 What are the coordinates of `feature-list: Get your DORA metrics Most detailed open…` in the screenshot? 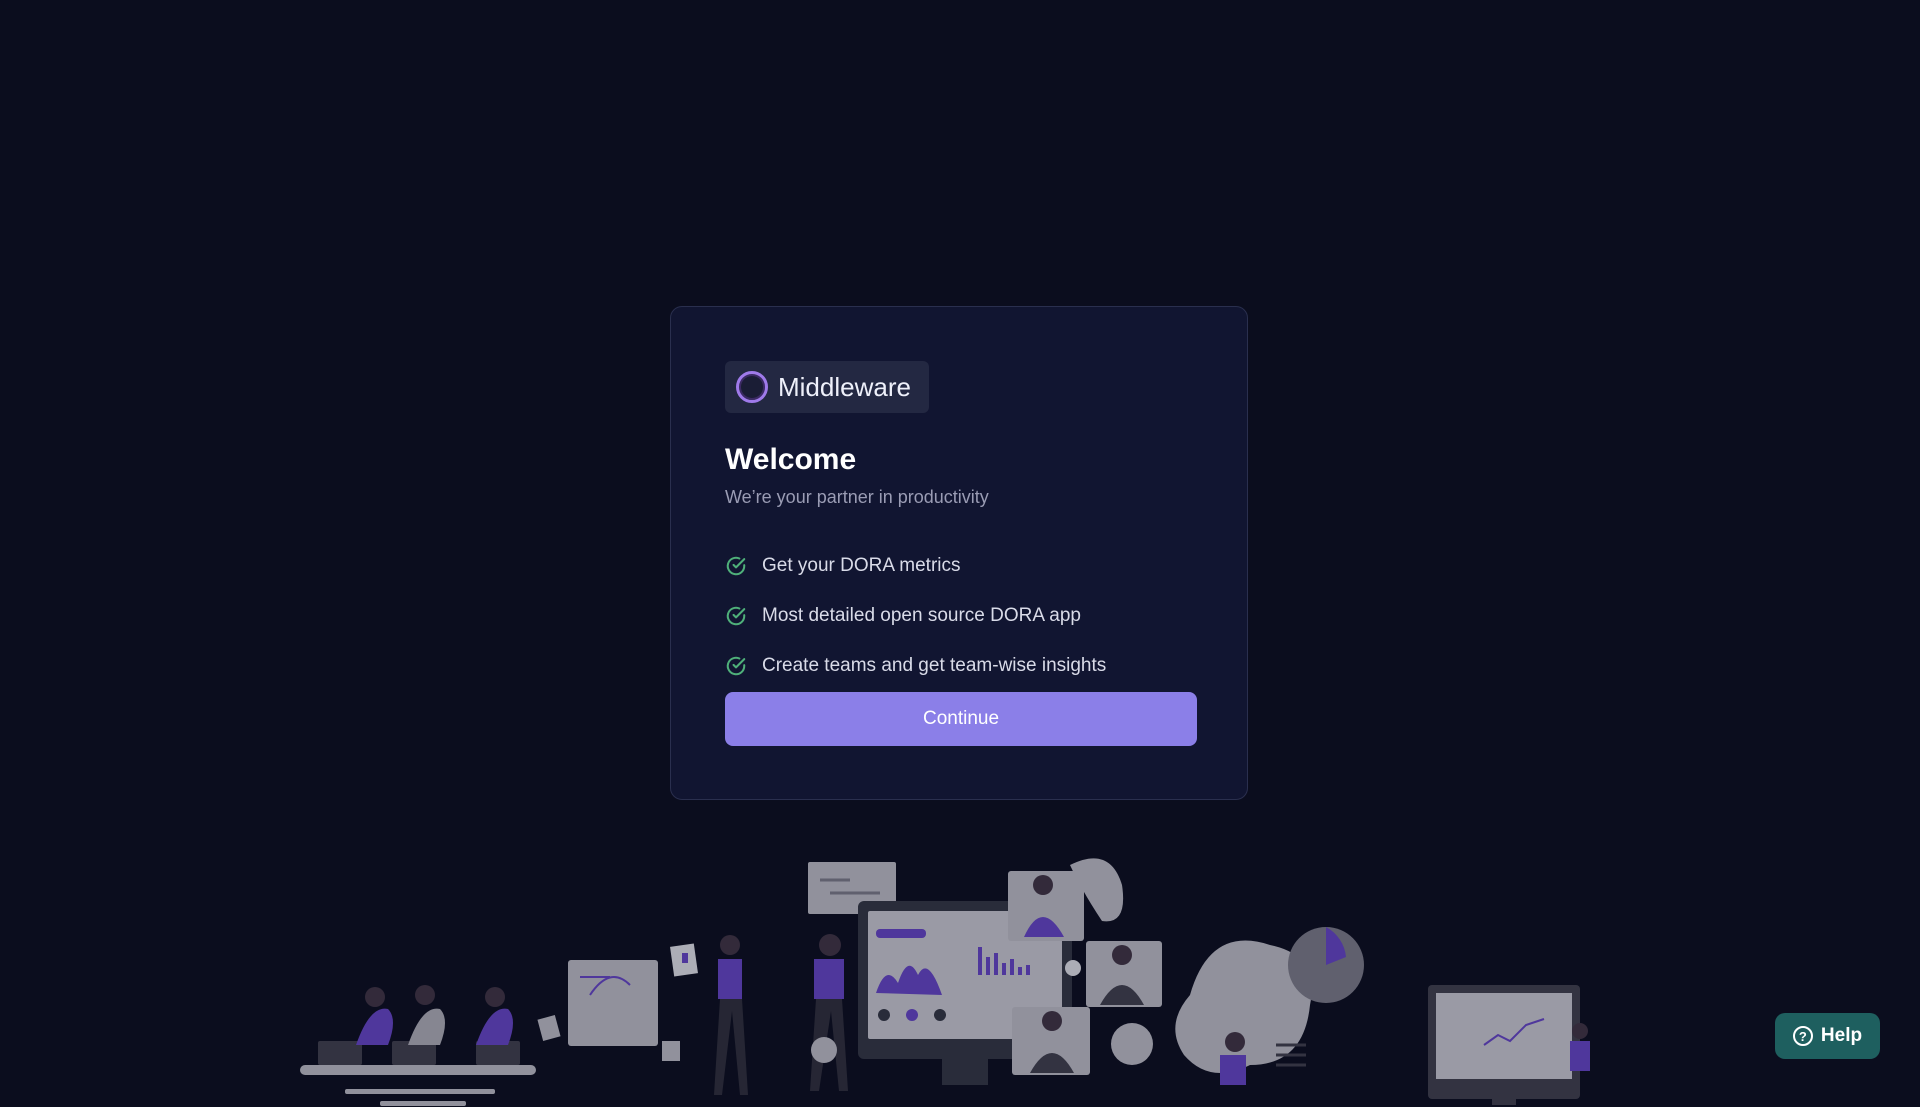 It's located at (915, 616).